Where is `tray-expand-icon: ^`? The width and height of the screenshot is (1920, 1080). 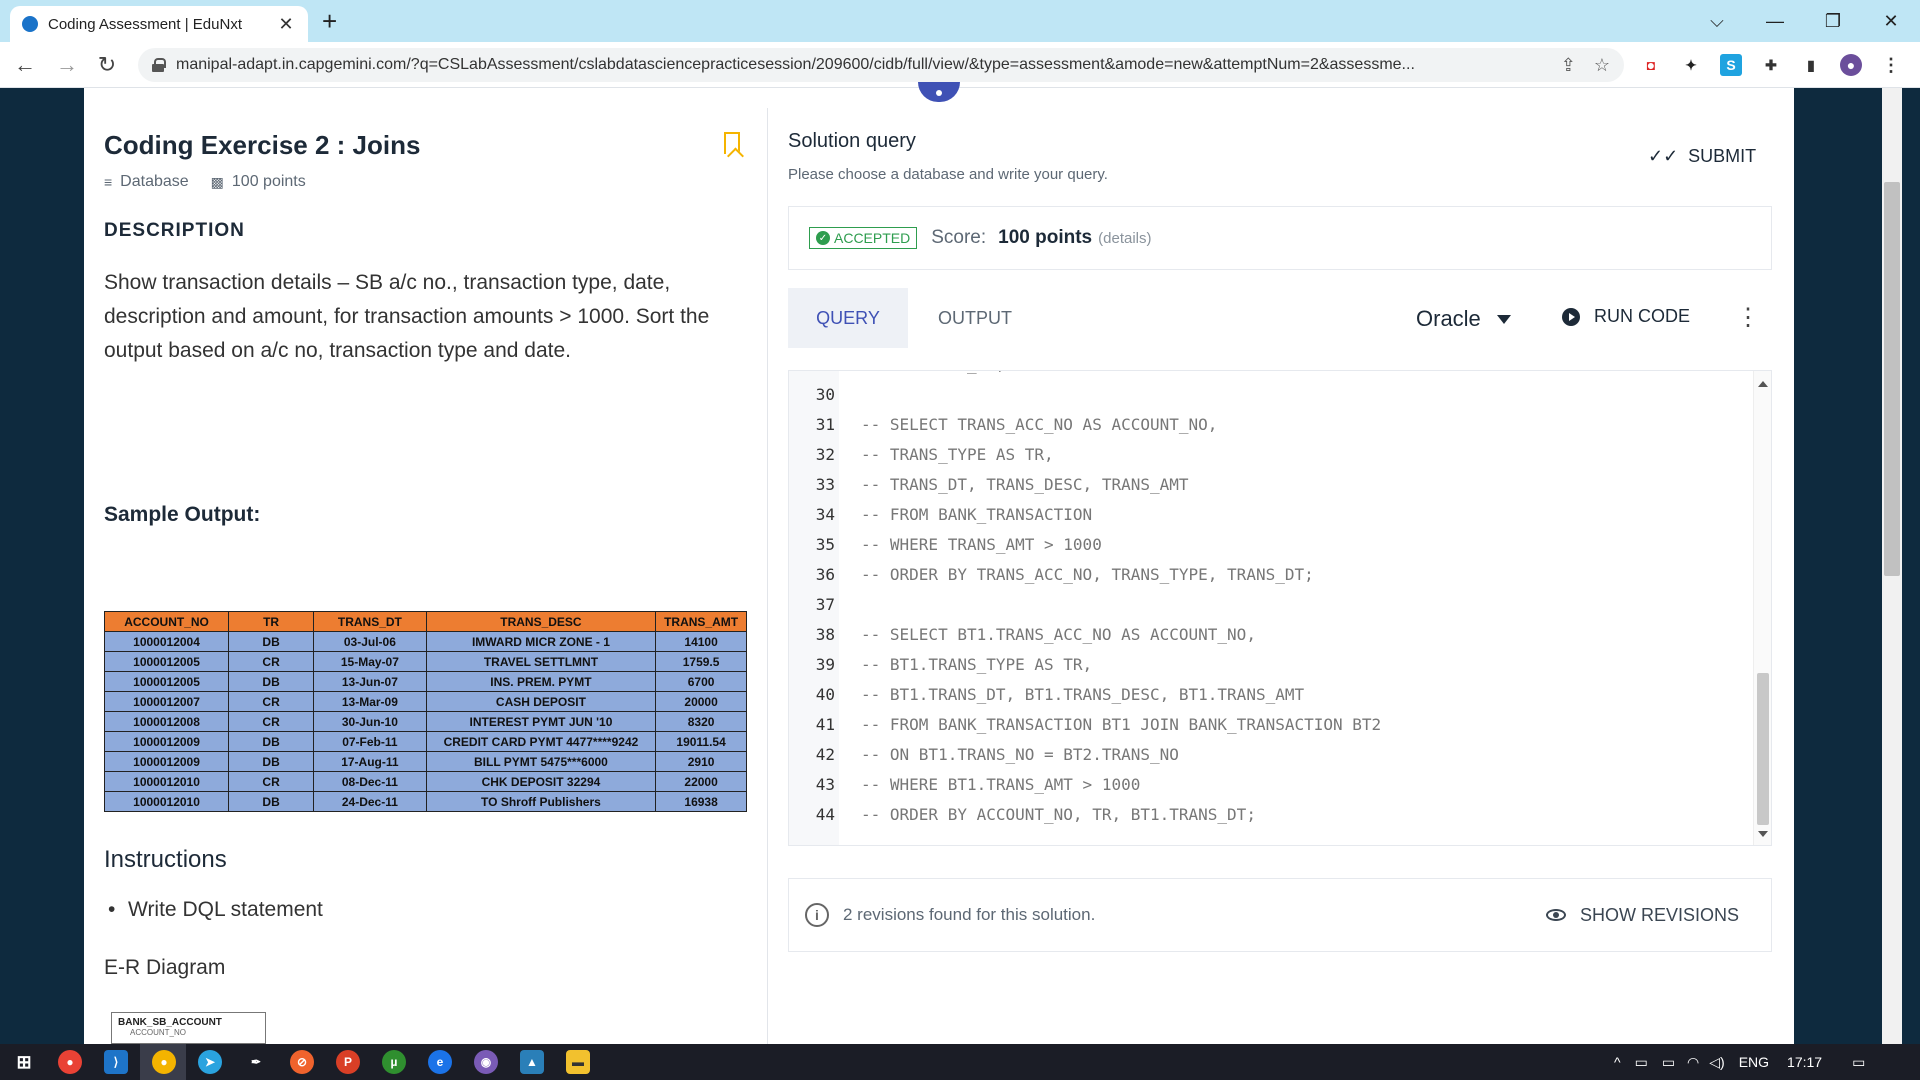 tray-expand-icon: ^ is located at coordinates (1617, 1062).